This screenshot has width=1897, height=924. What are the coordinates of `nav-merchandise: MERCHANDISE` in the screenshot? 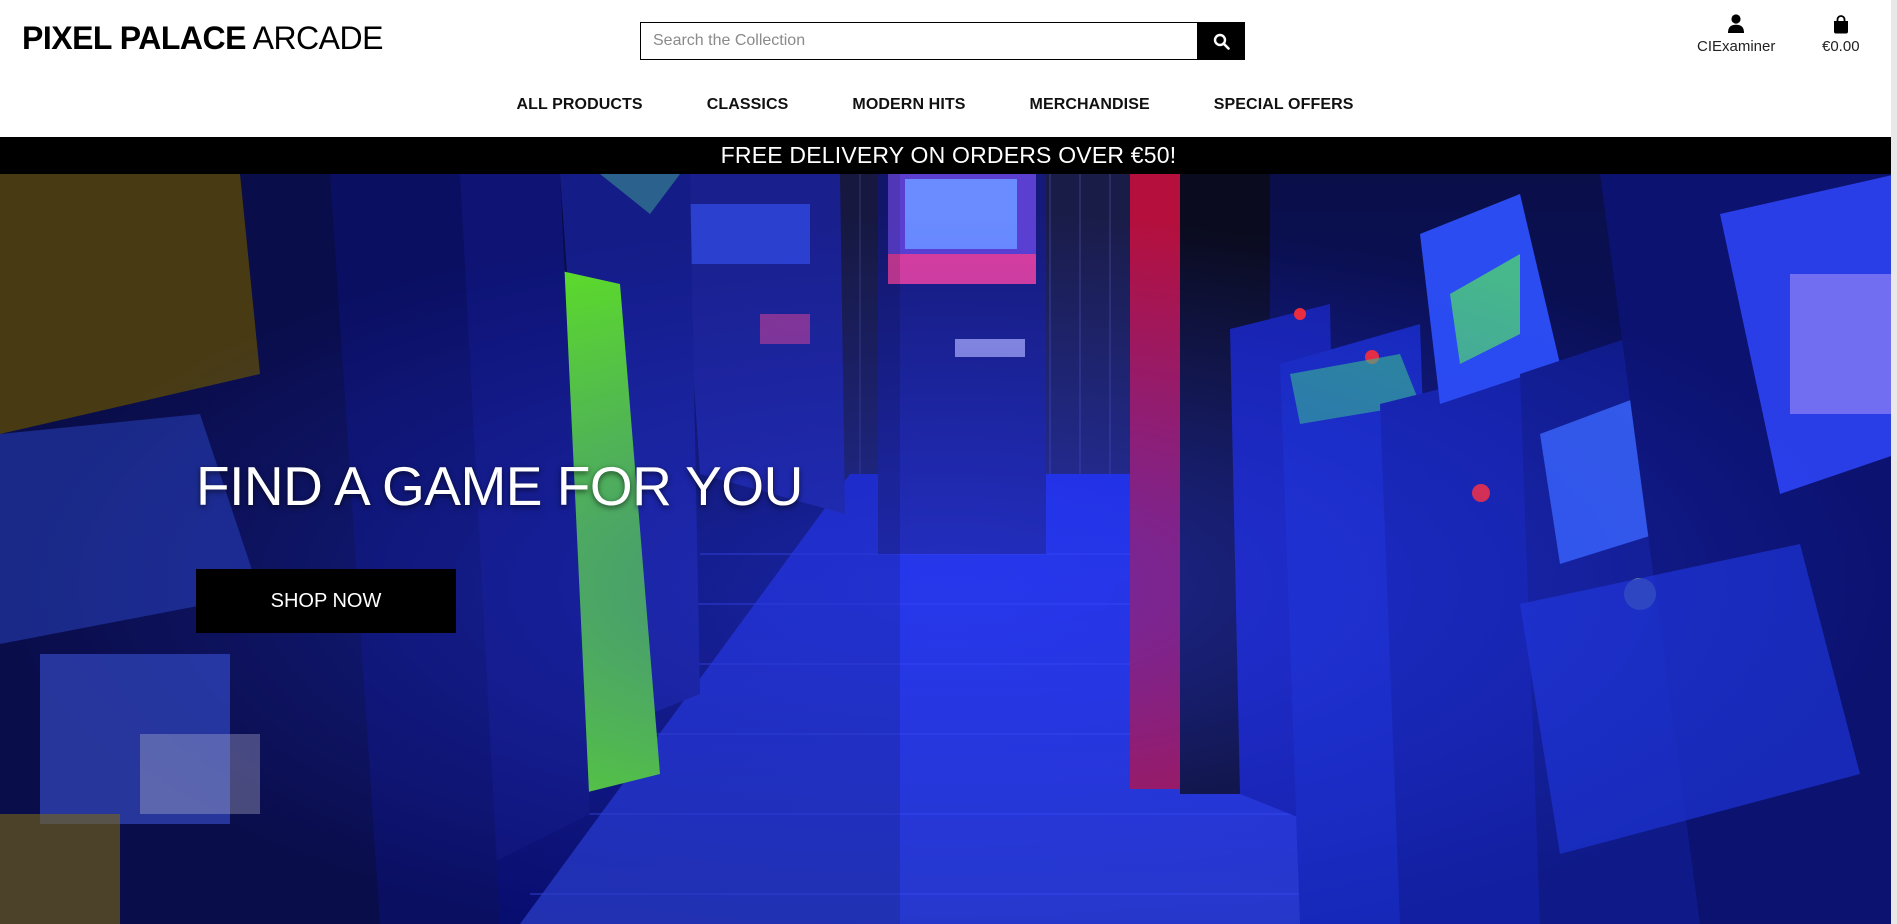 It's located at (1090, 105).